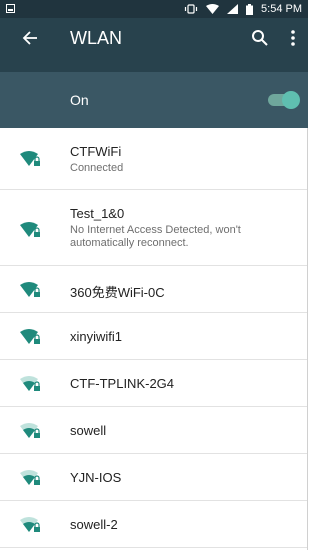 This screenshot has width=320, height=550. Describe the element at coordinates (281, 9) in the screenshot. I see `status-time: 5:54 PM` at that location.